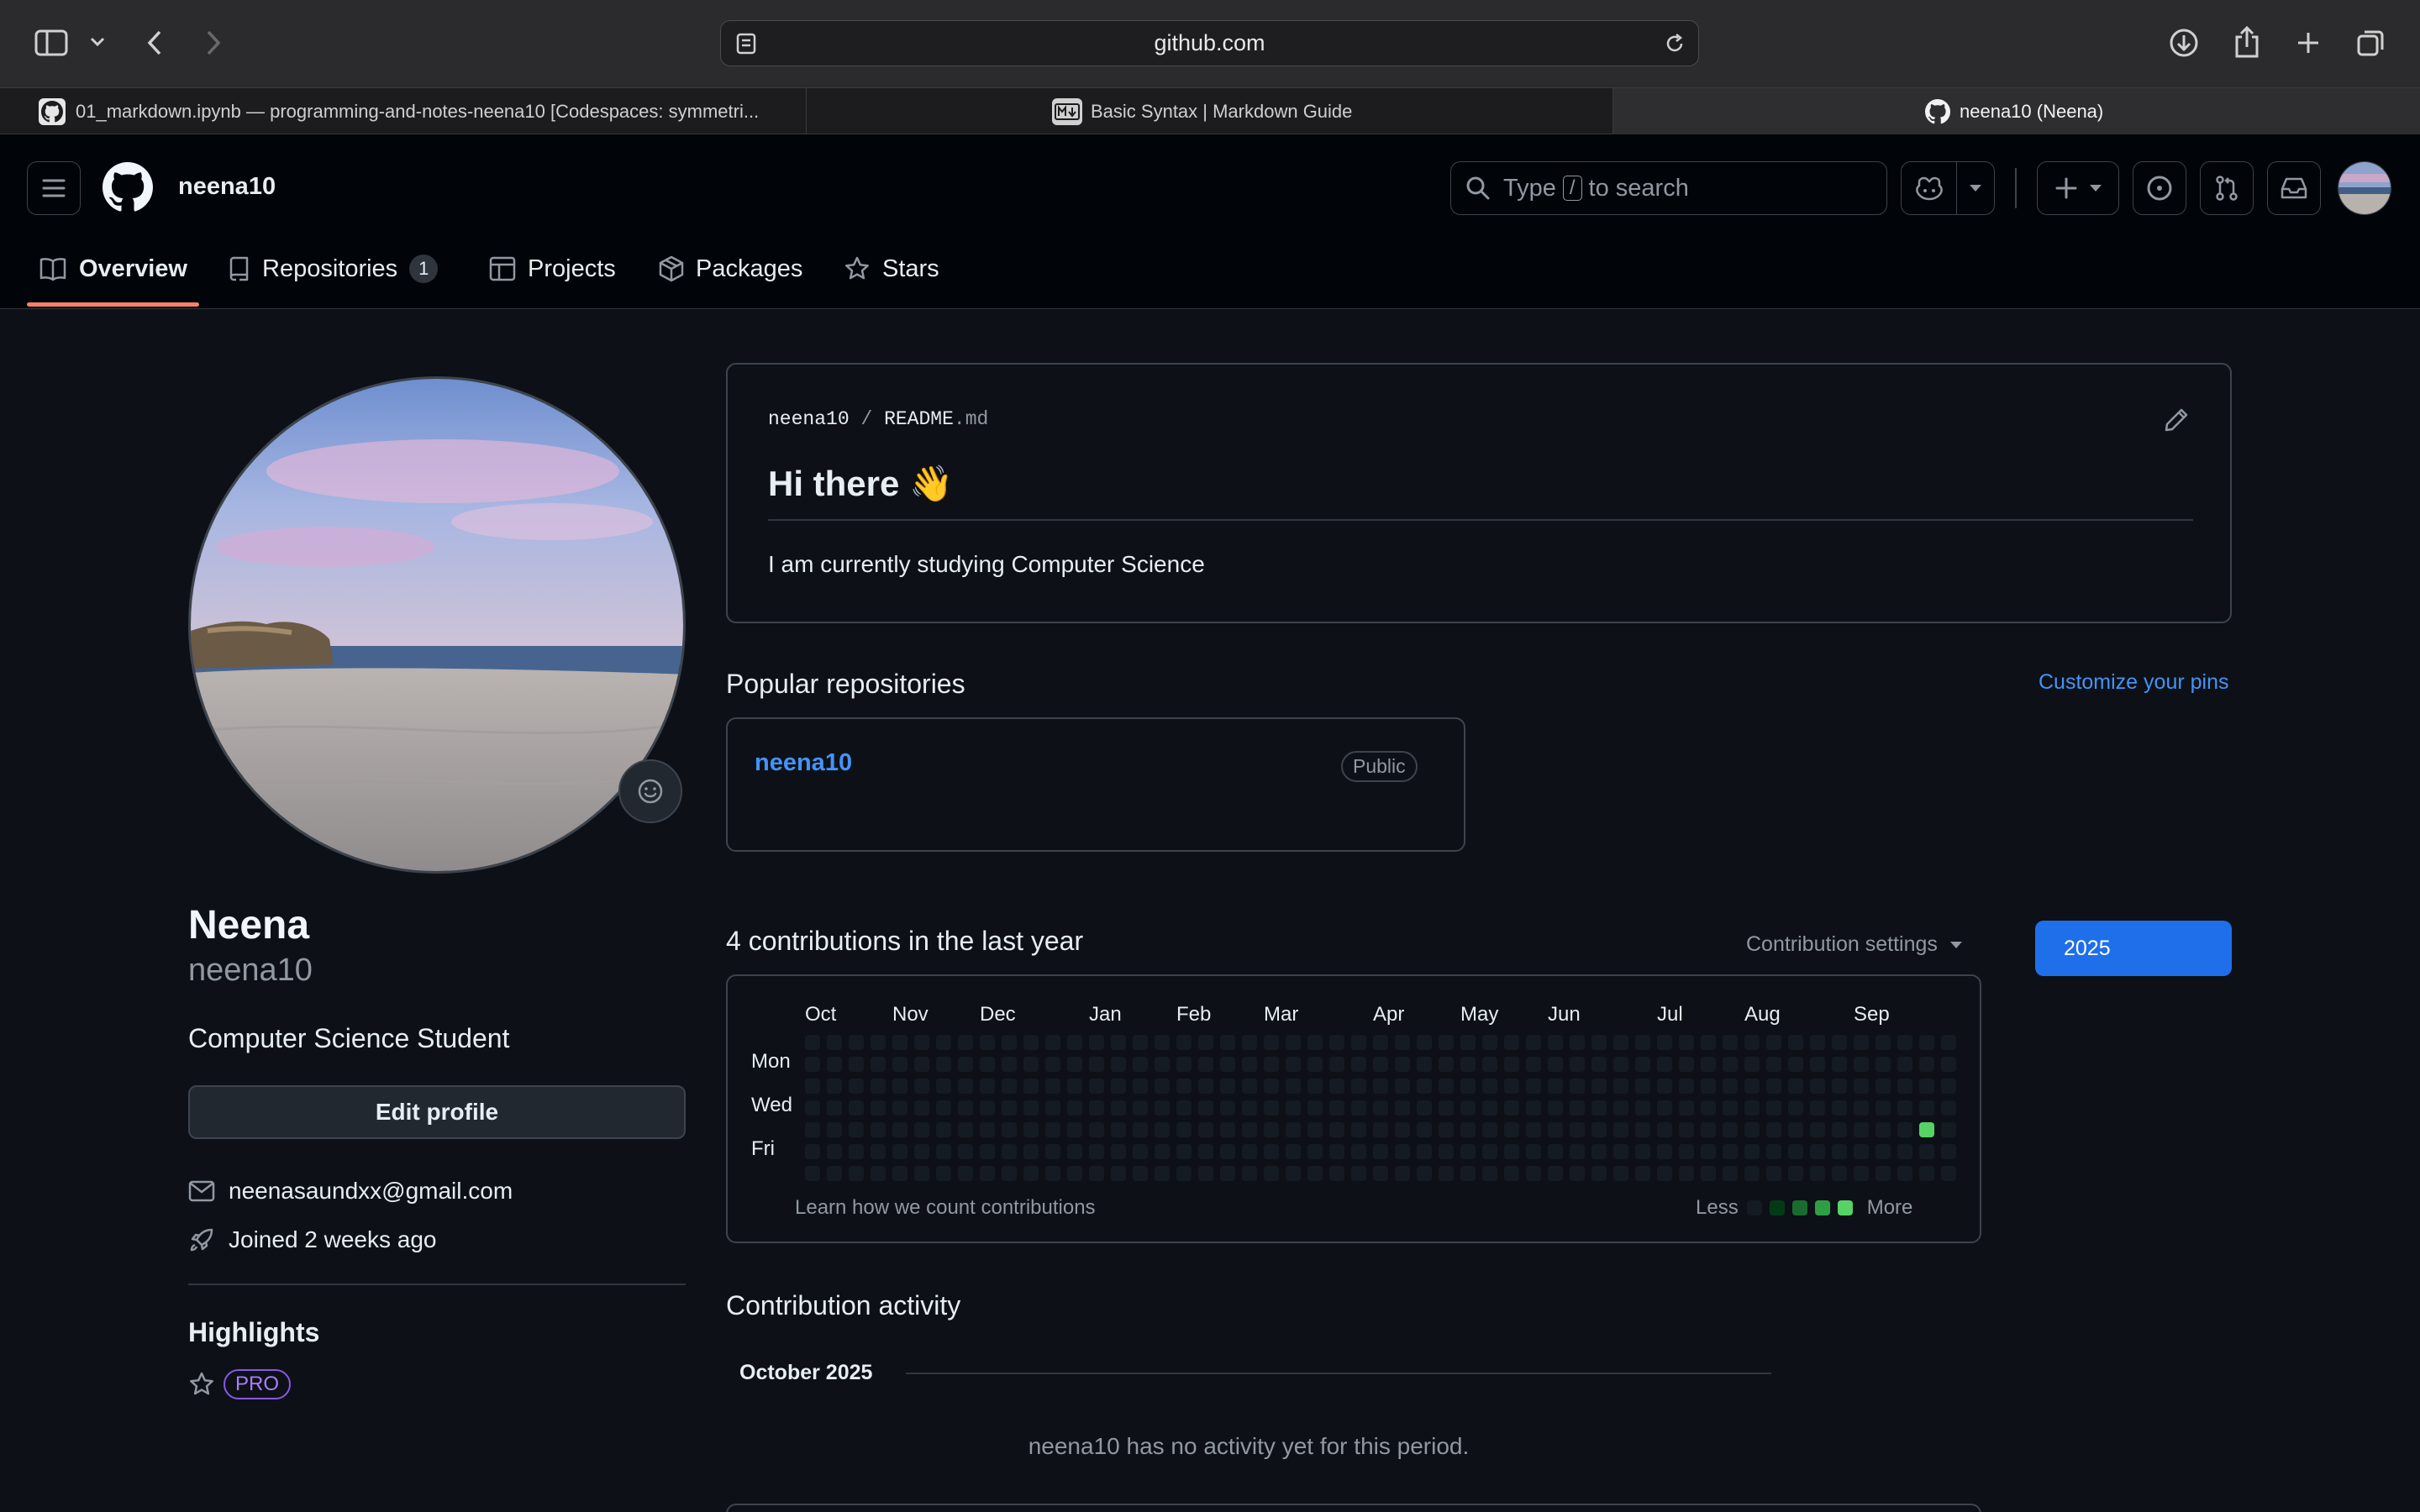  I want to click on readme-owner: neena10, so click(809, 419).